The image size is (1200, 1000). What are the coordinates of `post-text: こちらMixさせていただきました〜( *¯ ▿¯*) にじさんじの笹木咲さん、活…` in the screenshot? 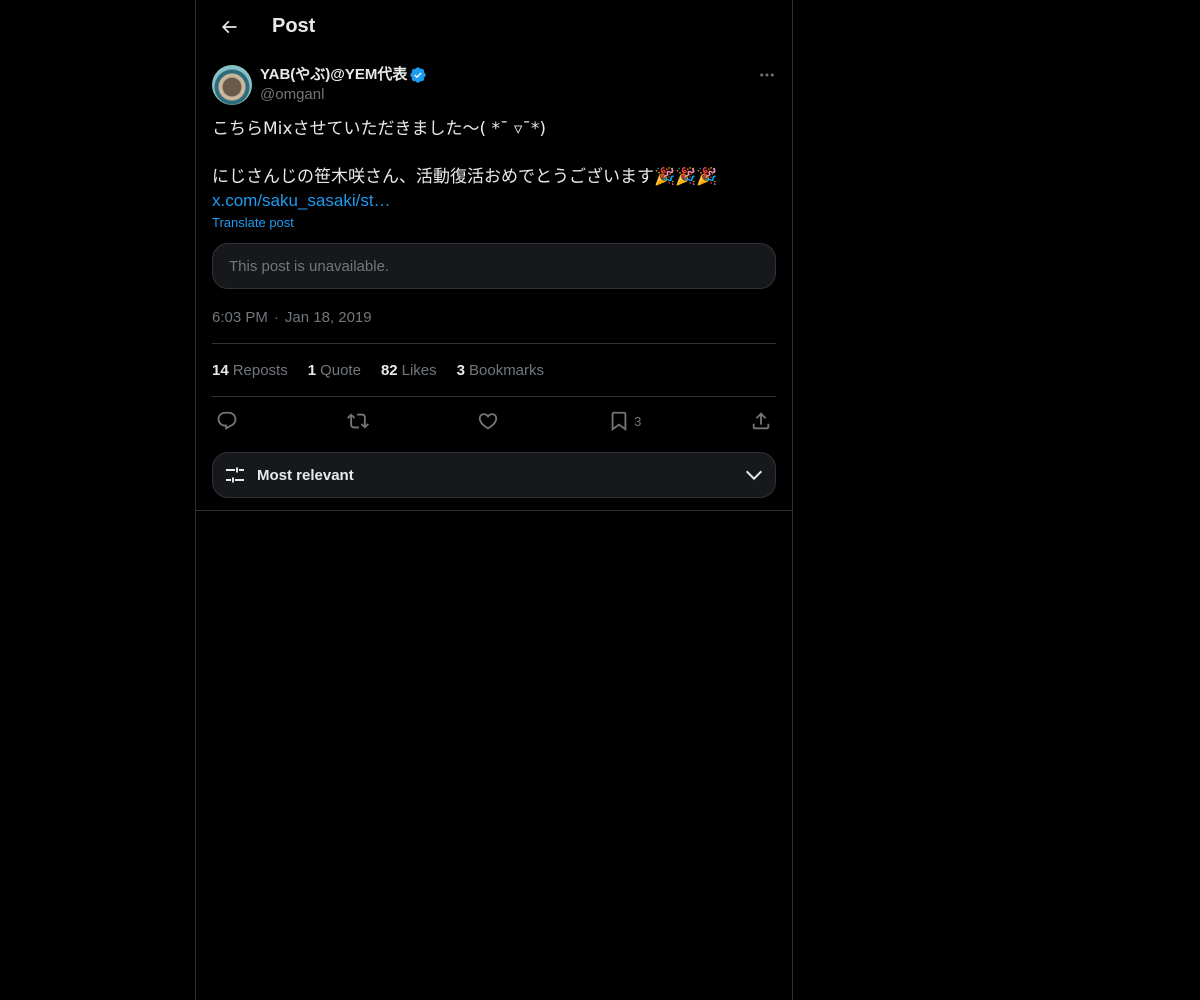 It's located at (494, 153).